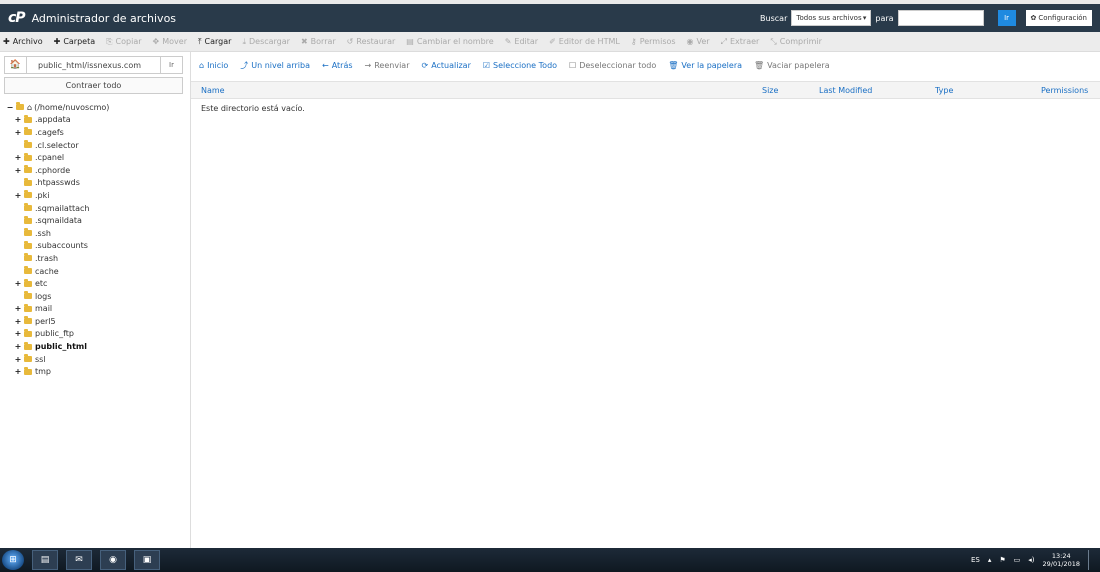  What do you see at coordinates (113, 560) in the screenshot?
I see `chrome-icon: ◉` at bounding box center [113, 560].